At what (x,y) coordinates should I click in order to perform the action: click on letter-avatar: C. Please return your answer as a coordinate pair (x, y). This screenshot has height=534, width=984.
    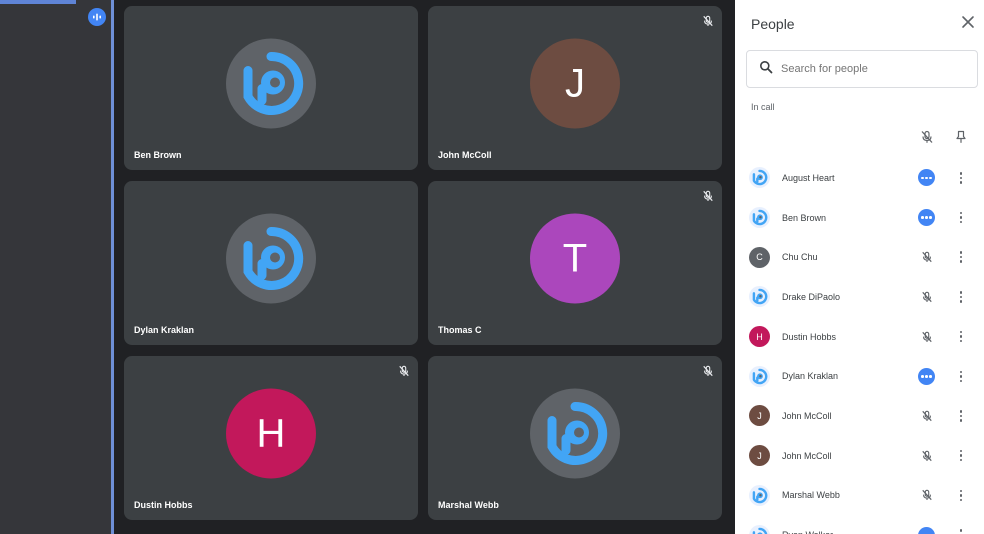
    Looking at the image, I should click on (759, 257).